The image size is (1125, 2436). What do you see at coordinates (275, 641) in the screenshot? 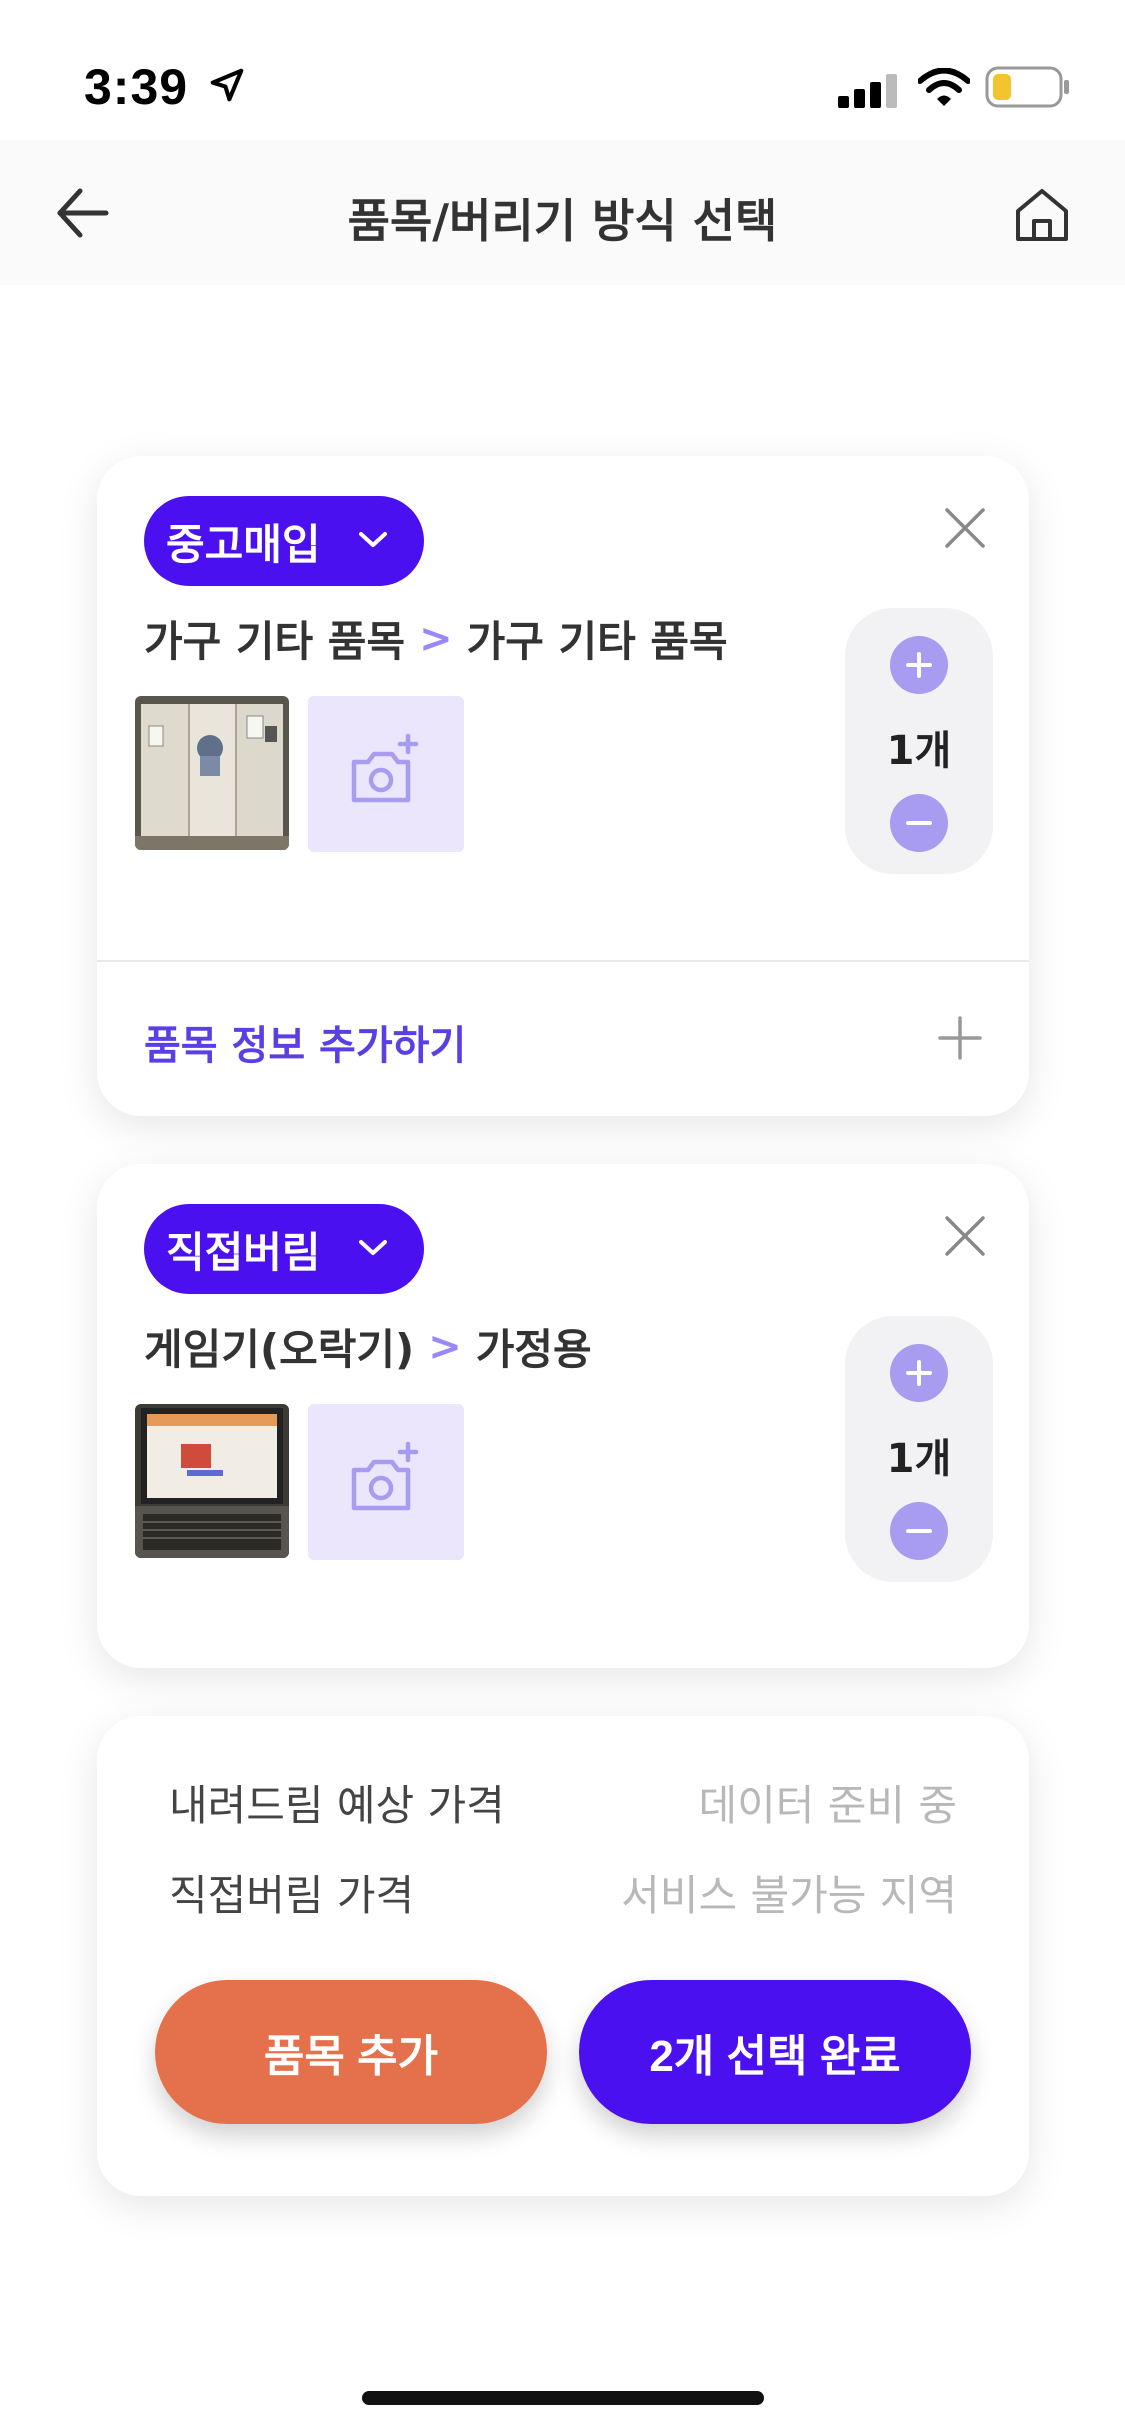
I see `category-label: 가구 기타 품목` at bounding box center [275, 641].